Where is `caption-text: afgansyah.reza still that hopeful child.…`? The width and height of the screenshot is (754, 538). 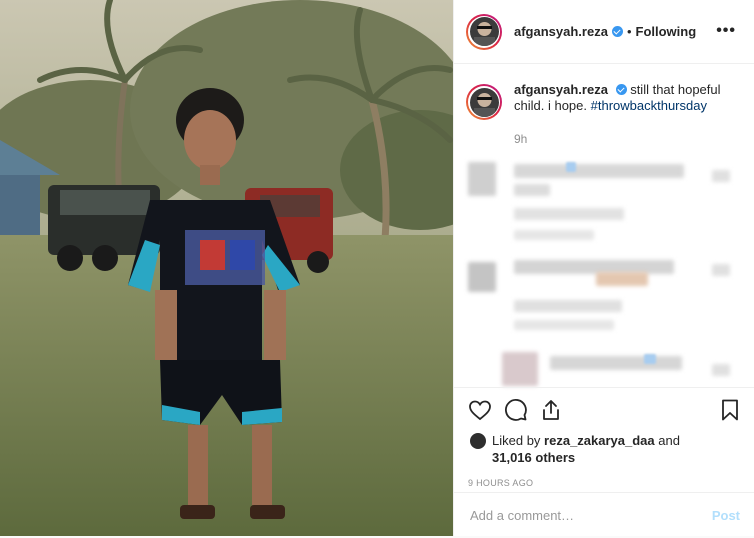
caption-text: afgansyah.reza still that hopeful child.… is located at coordinates (626, 101).